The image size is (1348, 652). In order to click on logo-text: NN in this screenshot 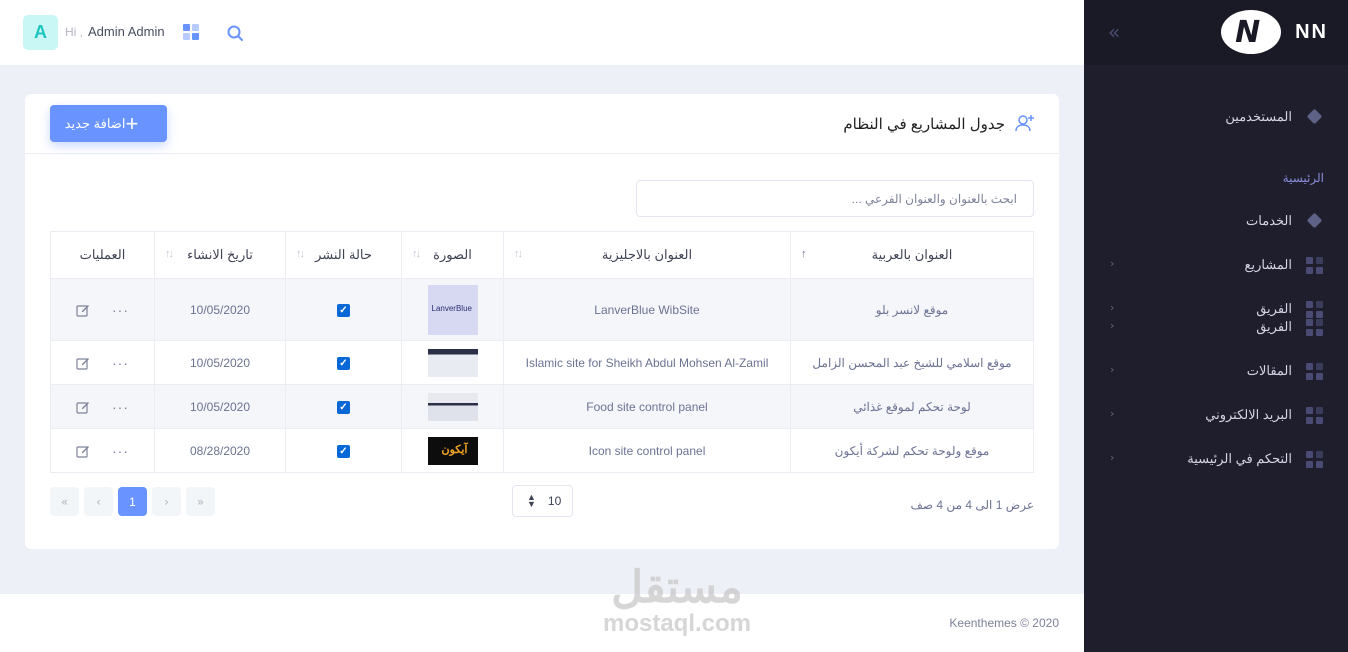, I will do `click(1311, 31)`.